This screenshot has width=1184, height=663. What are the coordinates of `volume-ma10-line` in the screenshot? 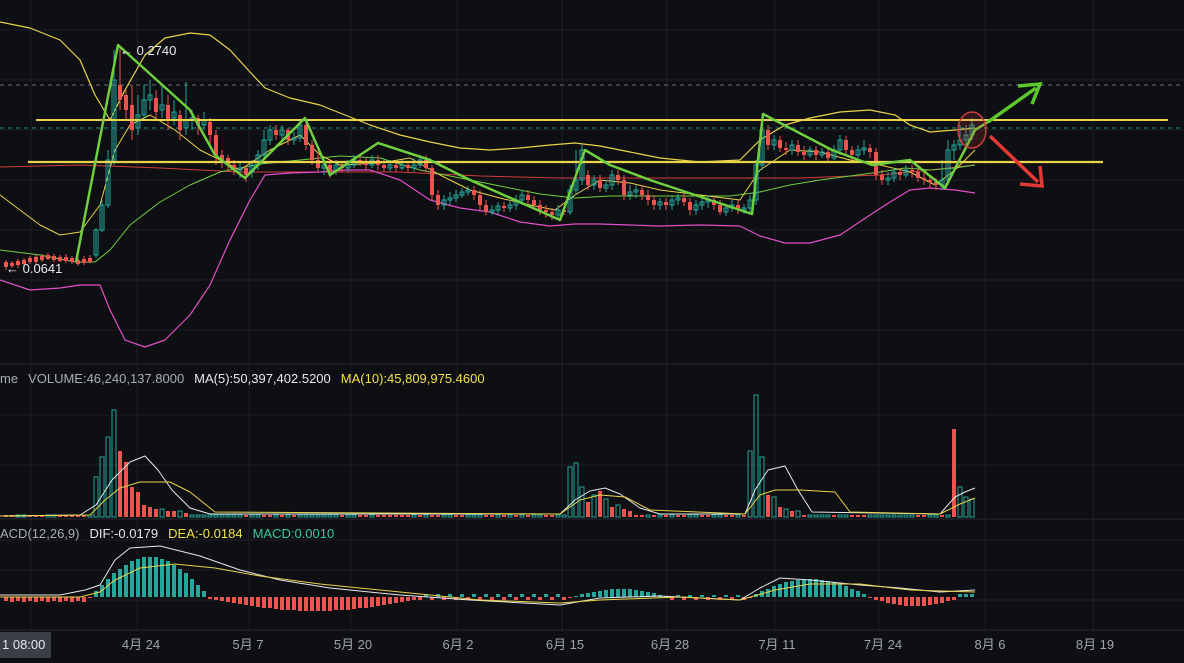 It's located at (487, 499).